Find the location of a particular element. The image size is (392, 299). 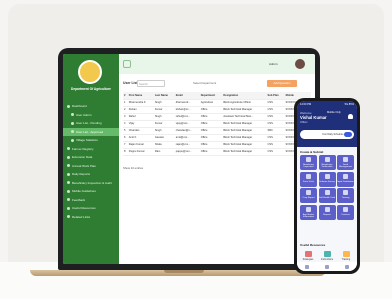

page-title: User List is located at coordinates (130, 83).